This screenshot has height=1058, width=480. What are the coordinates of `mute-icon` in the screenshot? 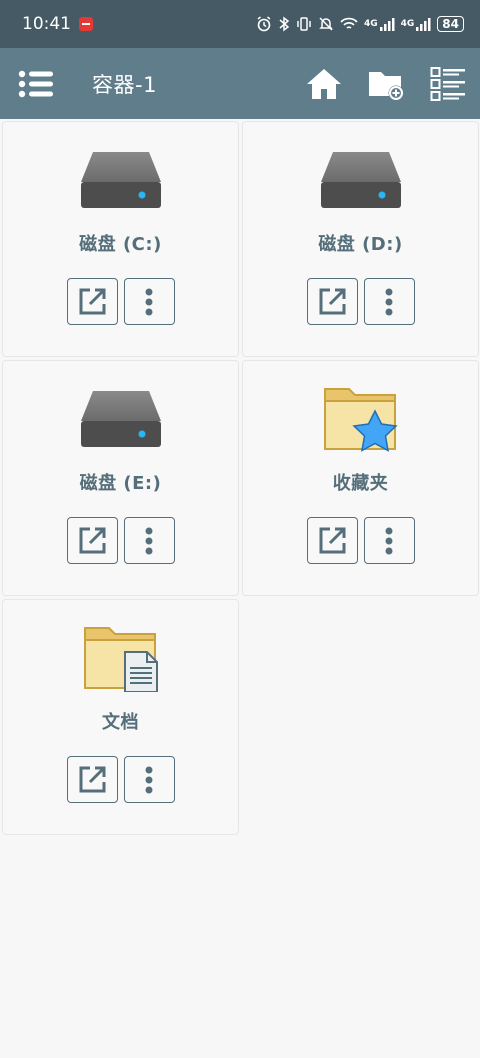 It's located at (326, 24).